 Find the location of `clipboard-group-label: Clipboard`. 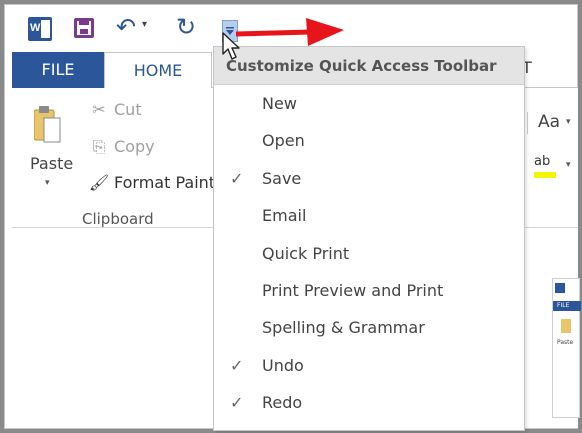

clipboard-group-label: Clipboard is located at coordinates (118, 219).